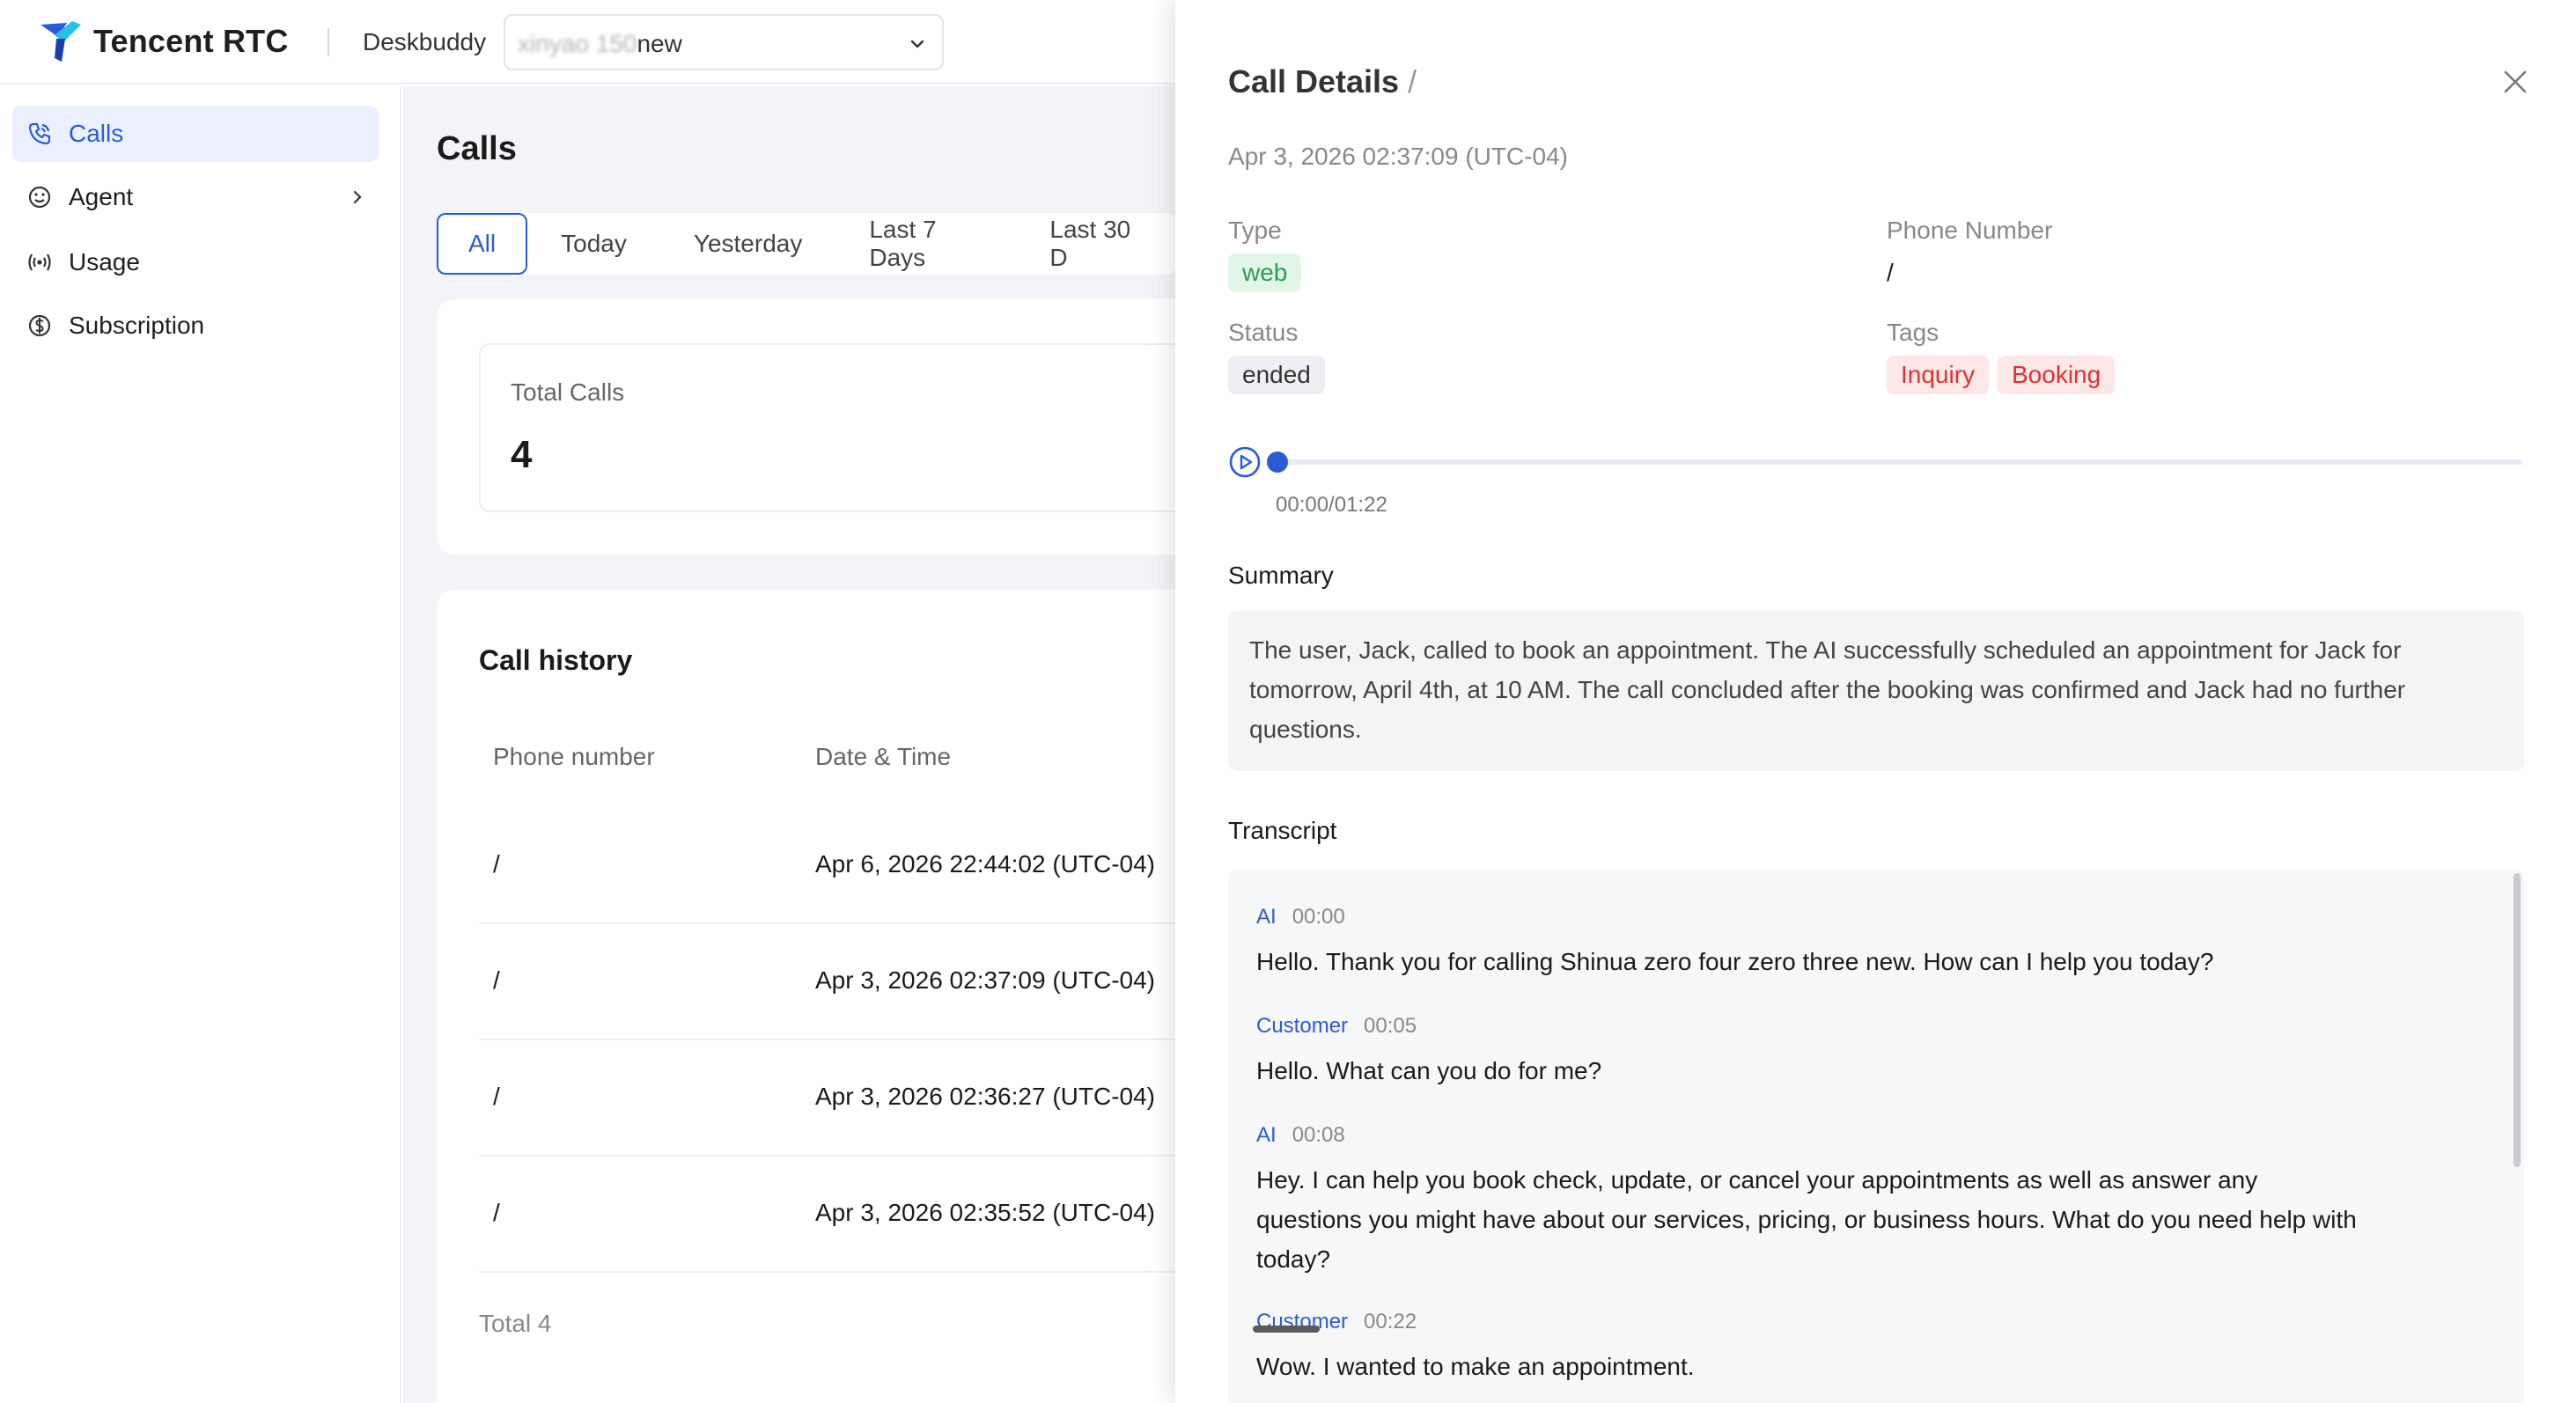 This screenshot has width=2576, height=1403. What do you see at coordinates (1331, 505) in the screenshot?
I see `audio-time: 00:00/01:22` at bounding box center [1331, 505].